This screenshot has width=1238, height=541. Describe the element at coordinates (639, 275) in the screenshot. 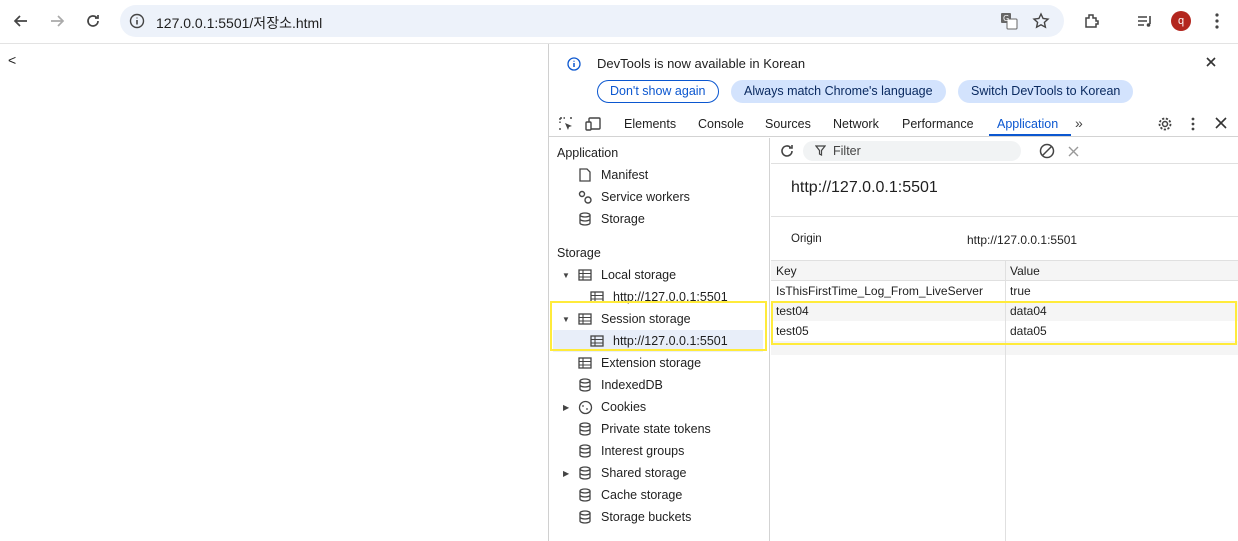

I see `sidebar-item-label: Local storage` at that location.